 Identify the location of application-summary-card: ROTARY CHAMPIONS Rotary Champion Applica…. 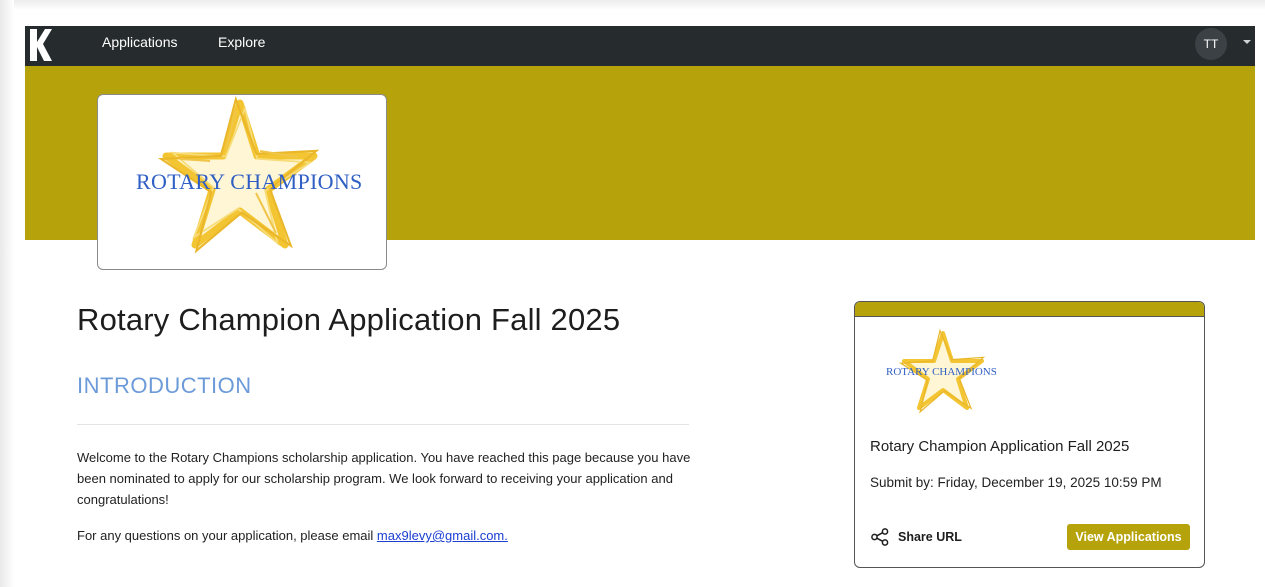
(1029, 434).